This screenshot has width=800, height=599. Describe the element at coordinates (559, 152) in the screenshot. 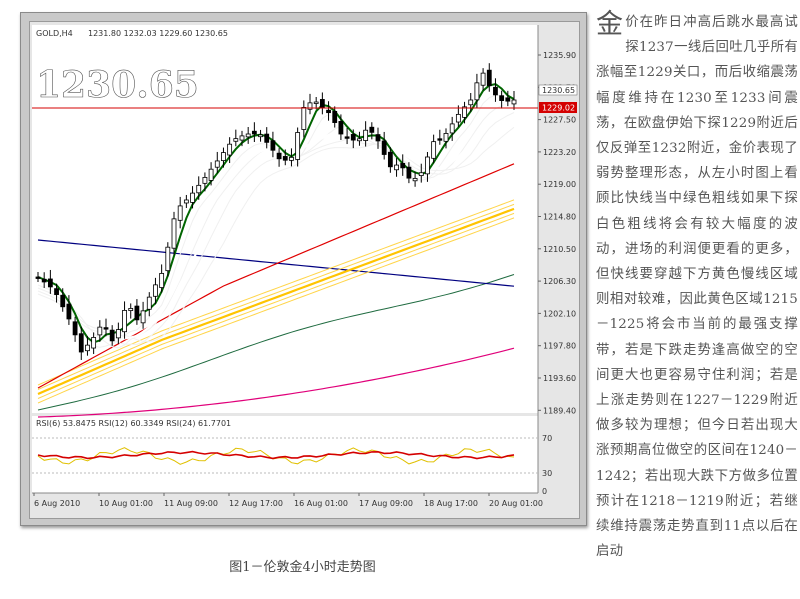

I see `price-tick-label: 1223.20` at that location.